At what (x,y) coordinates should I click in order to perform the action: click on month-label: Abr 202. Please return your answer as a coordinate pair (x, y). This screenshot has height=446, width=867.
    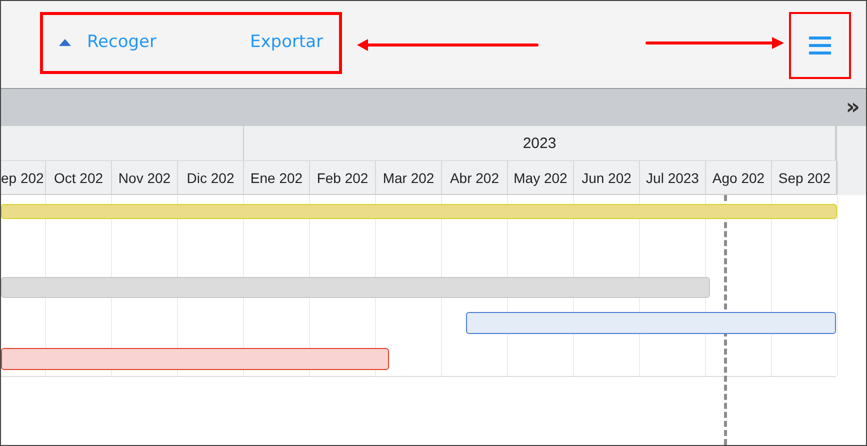
    Looking at the image, I should click on (475, 177).